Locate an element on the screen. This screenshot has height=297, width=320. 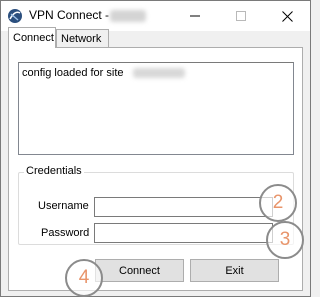
log-line: config loaded for site is located at coordinates (73, 73).